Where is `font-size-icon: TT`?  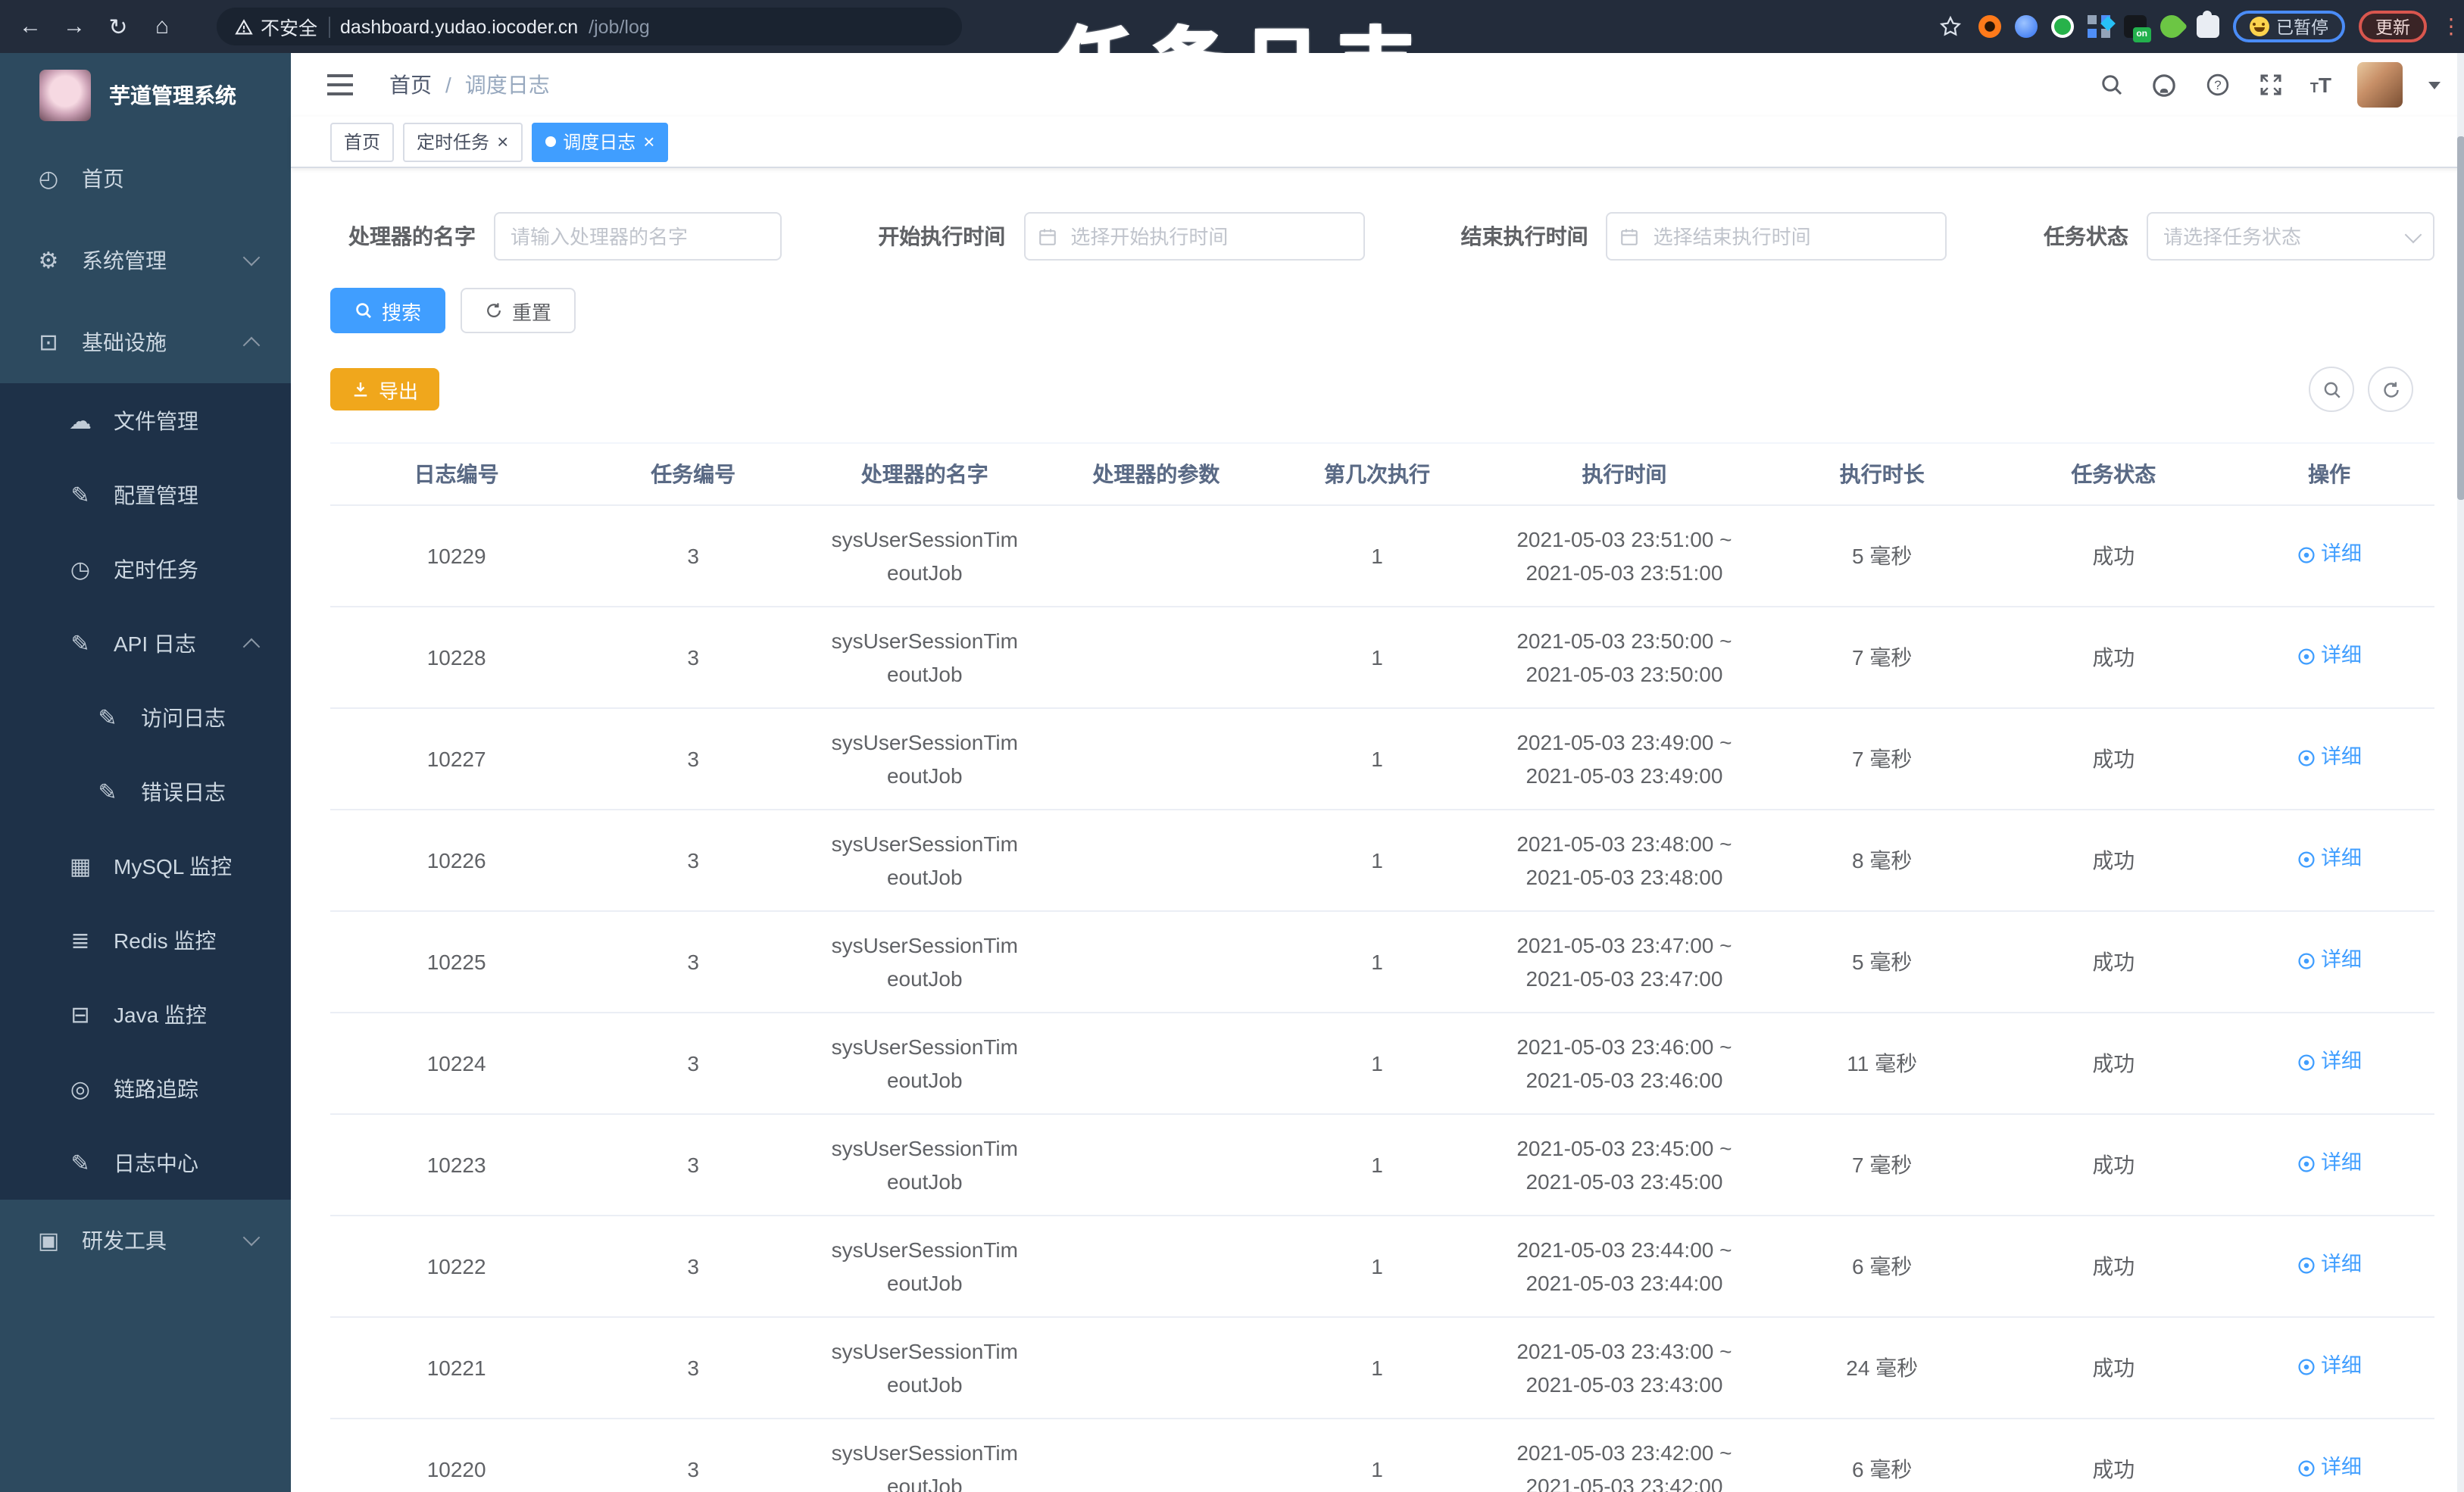 font-size-icon: TT is located at coordinates (2320, 85).